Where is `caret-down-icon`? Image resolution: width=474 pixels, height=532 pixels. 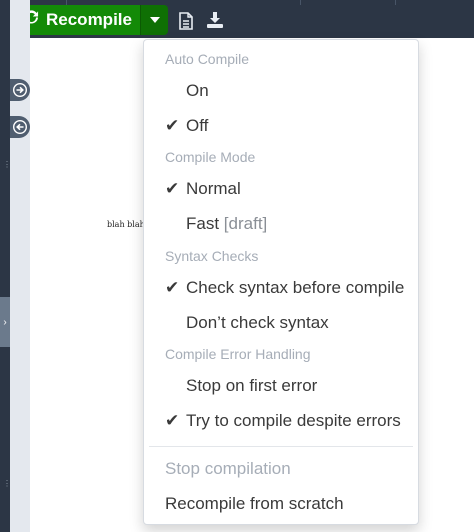 caret-down-icon is located at coordinates (154, 20).